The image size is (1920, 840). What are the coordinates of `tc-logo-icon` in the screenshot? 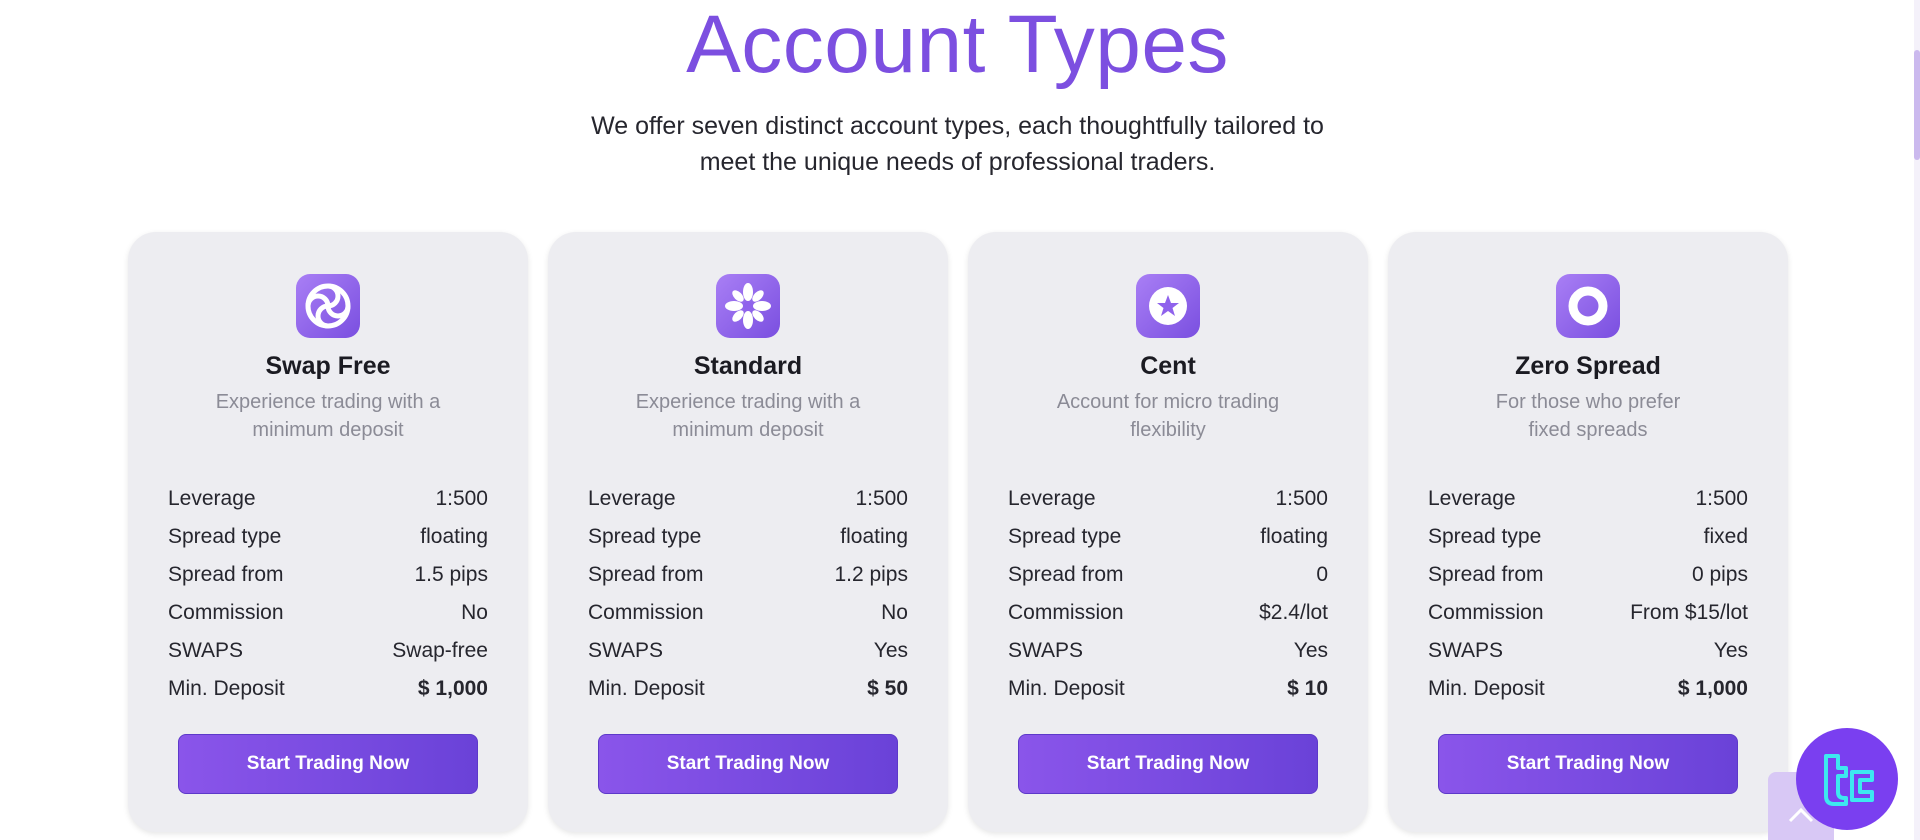 It's located at (1847, 779).